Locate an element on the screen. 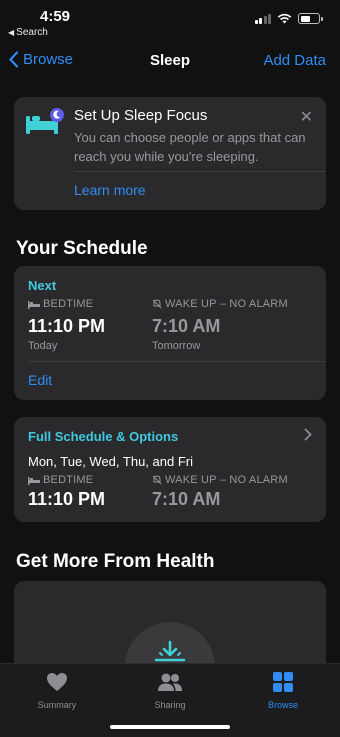 The image size is (340, 737). tab-summary: Summary is located at coordinates (57, 690).